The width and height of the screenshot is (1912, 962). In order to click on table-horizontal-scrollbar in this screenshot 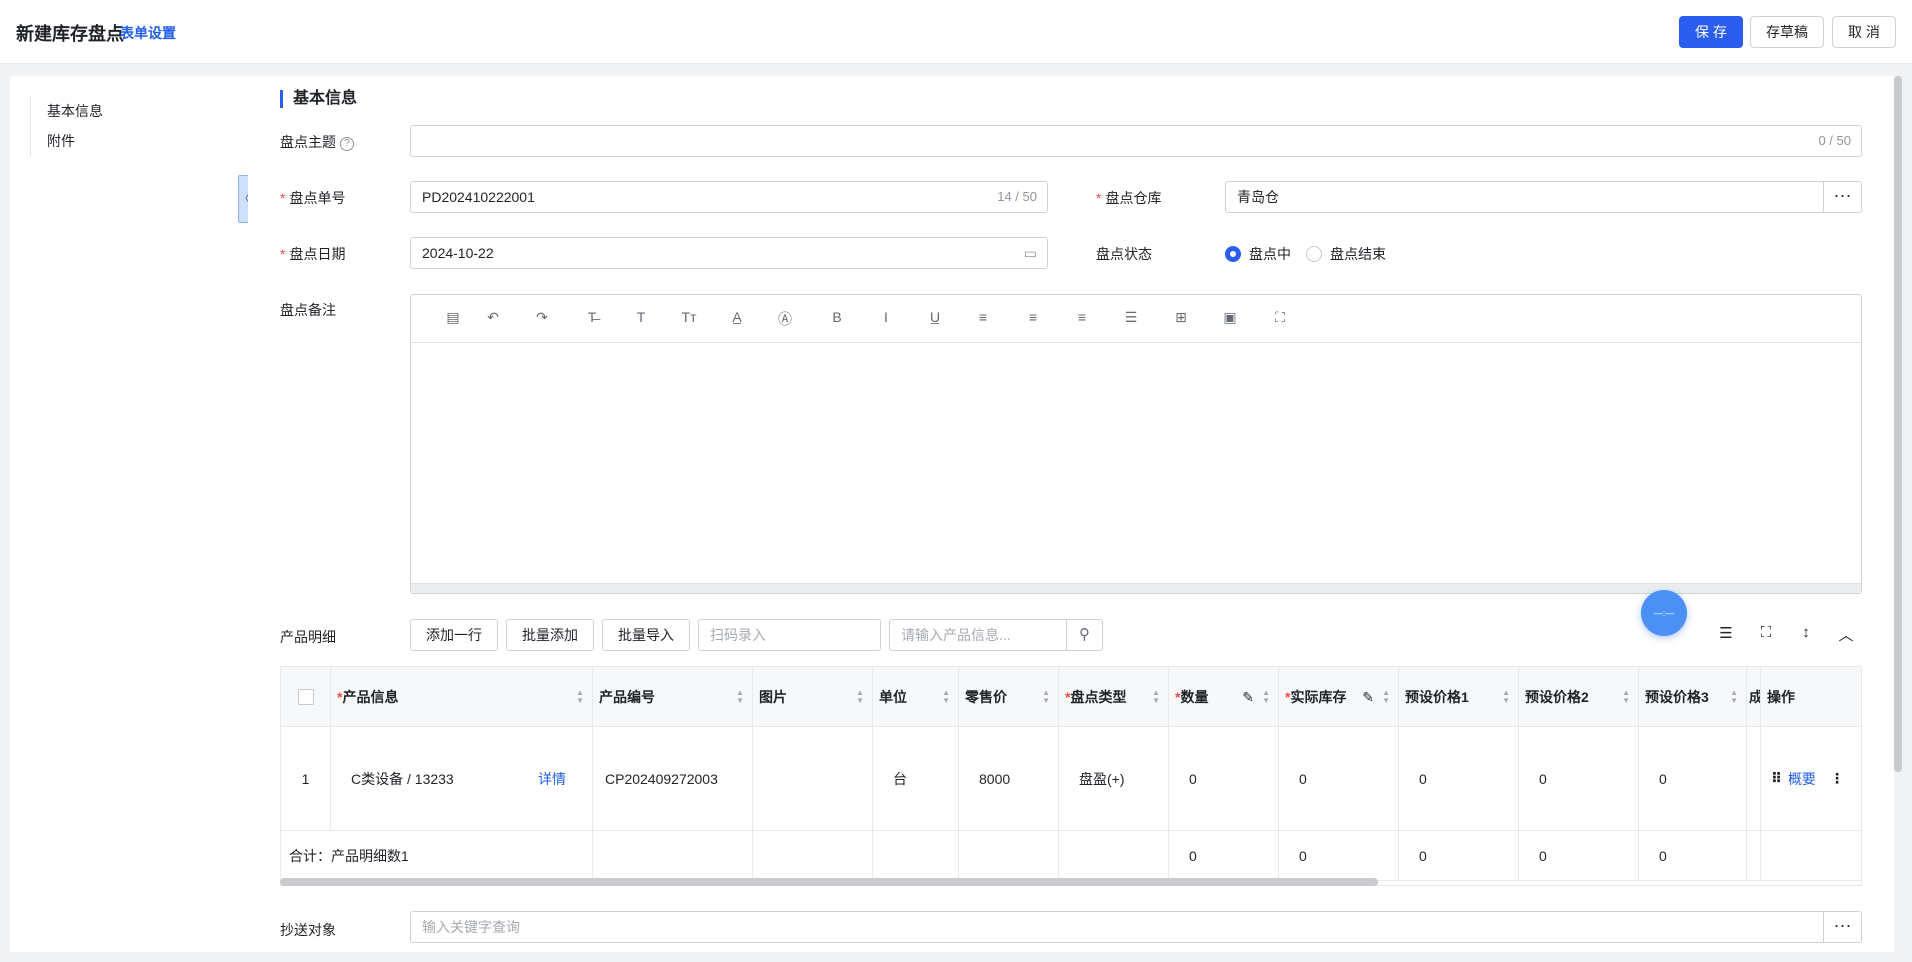, I will do `click(829, 882)`.